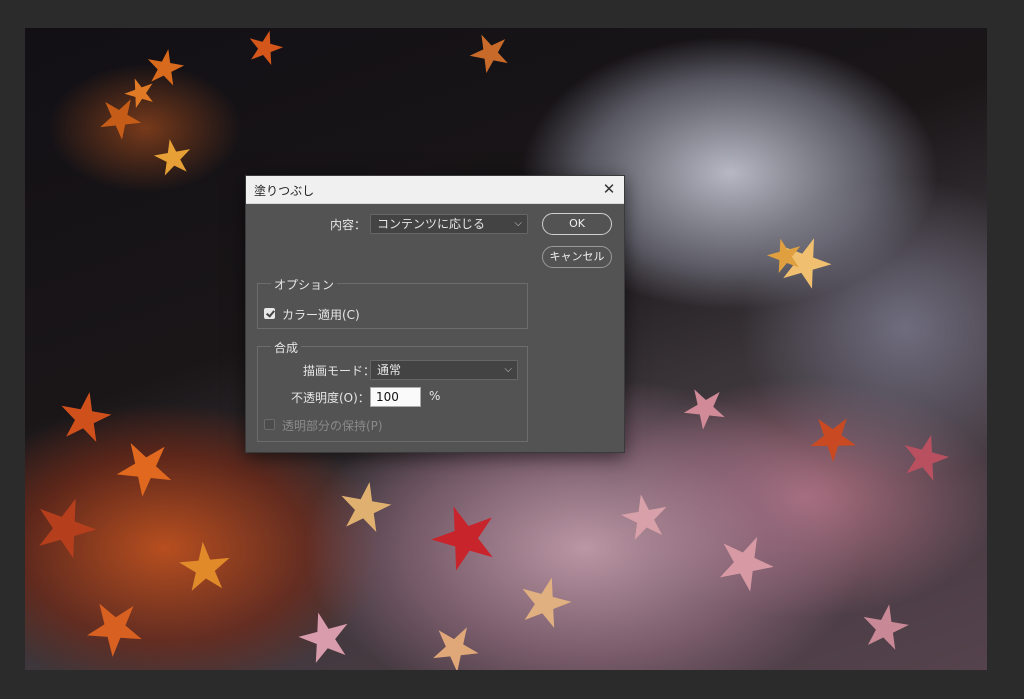  I want to click on content-select: コンテンツに応じる ⌵, so click(449, 224).